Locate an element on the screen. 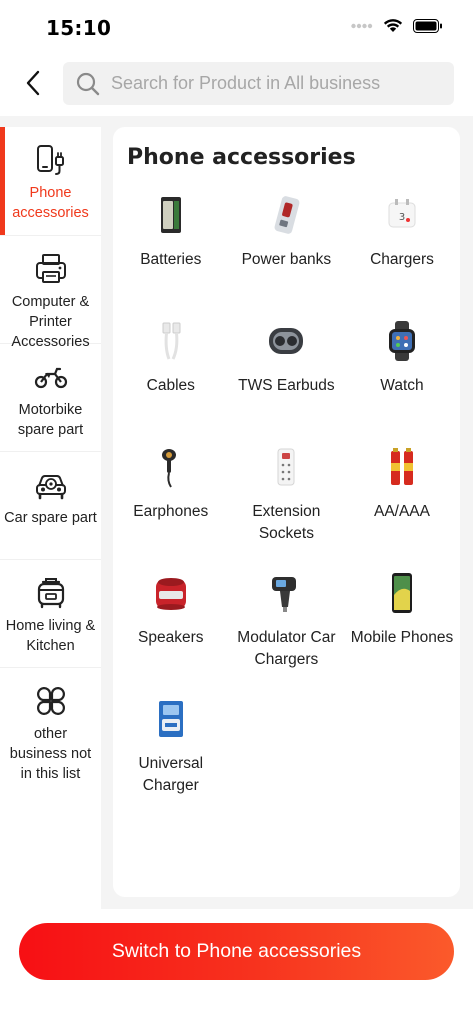  subcategory-aa-aaa: AA/AAA is located at coordinates (402, 508).